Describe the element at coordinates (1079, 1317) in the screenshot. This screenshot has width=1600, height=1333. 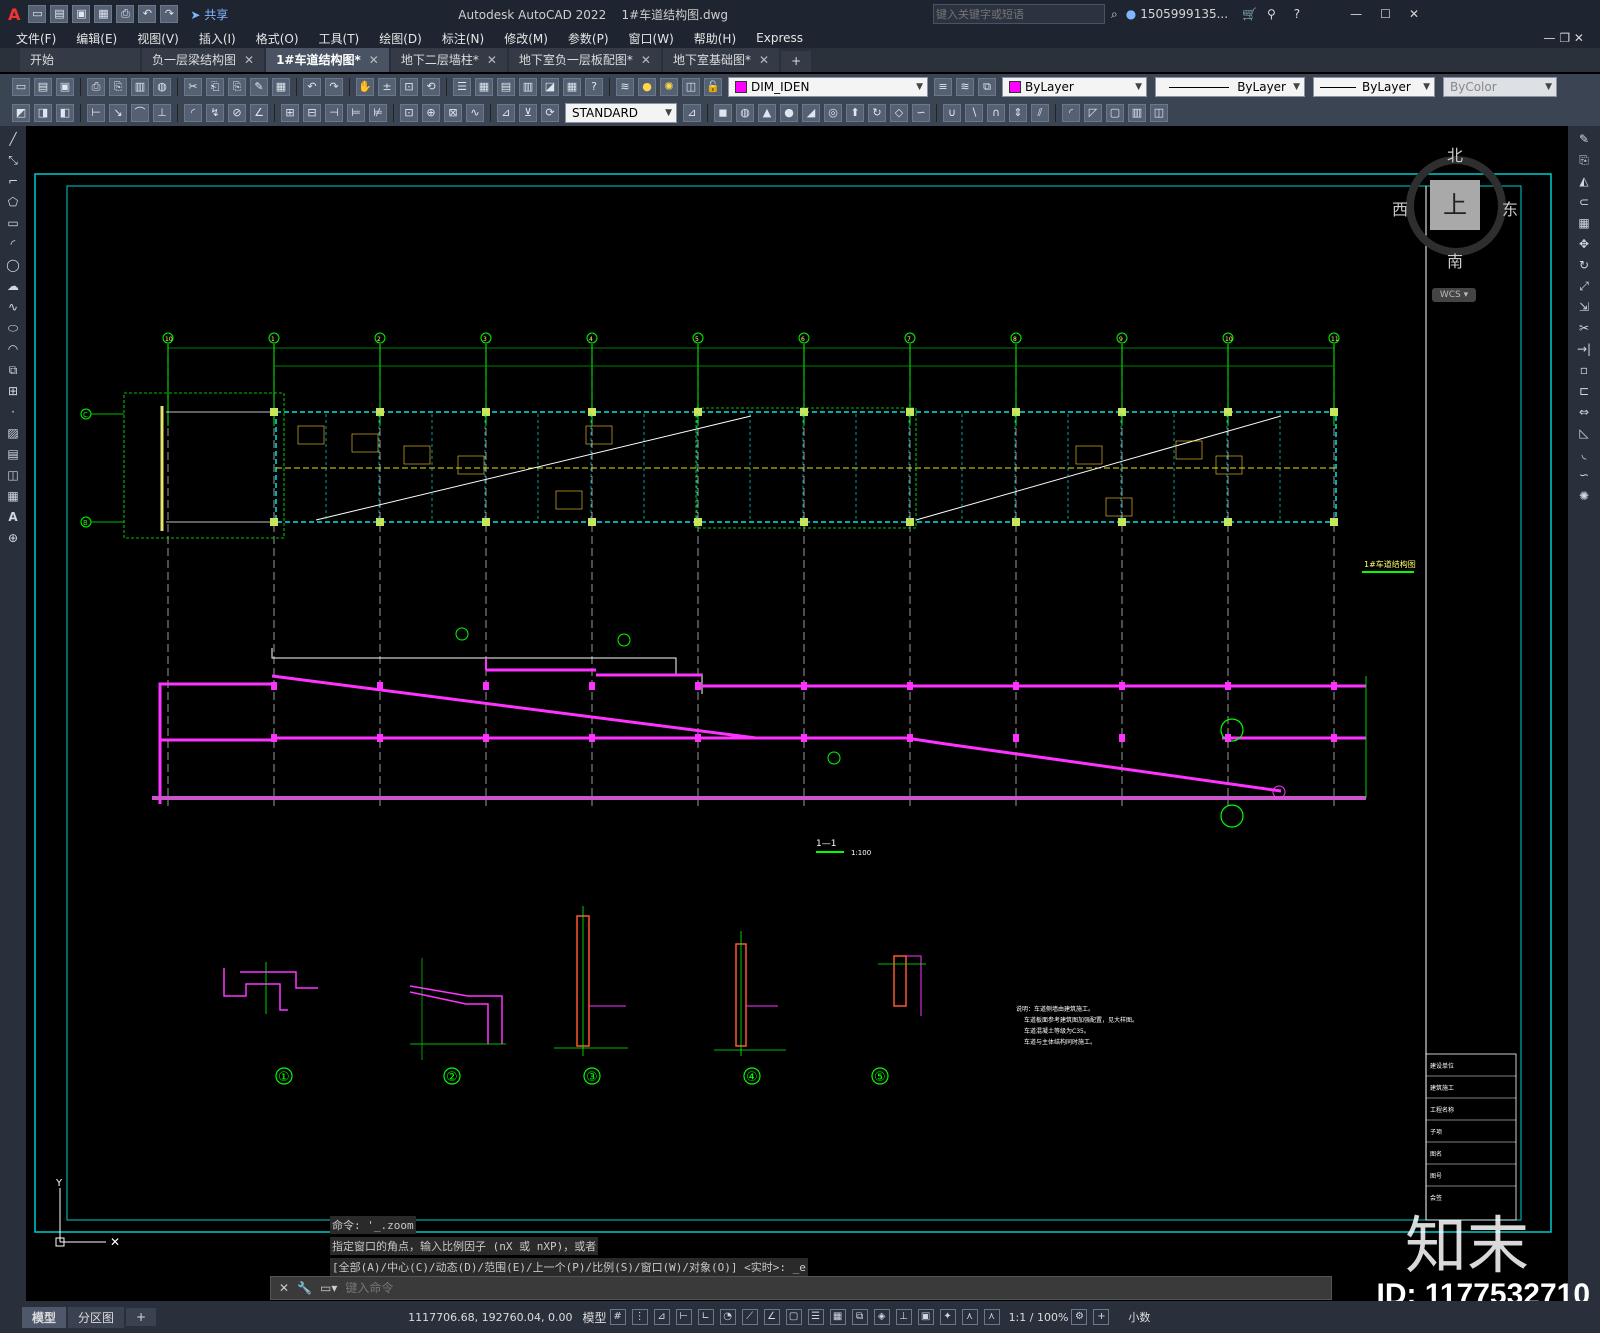
I see `workspace-icon: ⚙` at that location.